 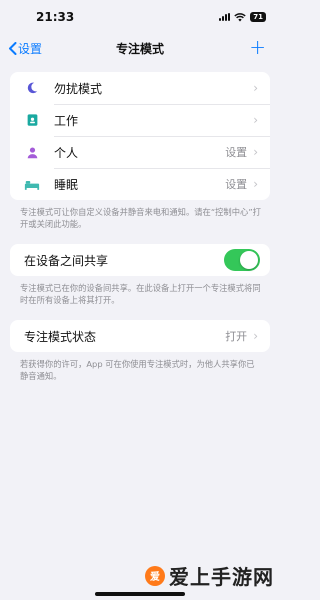 What do you see at coordinates (257, 47) in the screenshot?
I see `add-focus-button: +` at bounding box center [257, 47].